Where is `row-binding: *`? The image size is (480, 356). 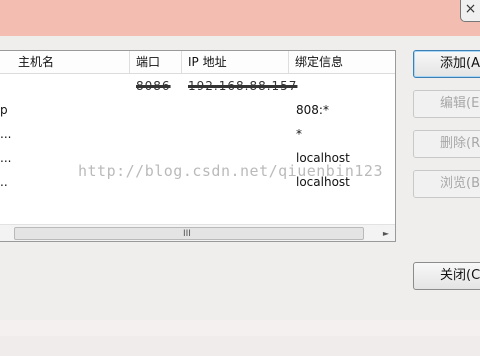
row-binding: * is located at coordinates (299, 134).